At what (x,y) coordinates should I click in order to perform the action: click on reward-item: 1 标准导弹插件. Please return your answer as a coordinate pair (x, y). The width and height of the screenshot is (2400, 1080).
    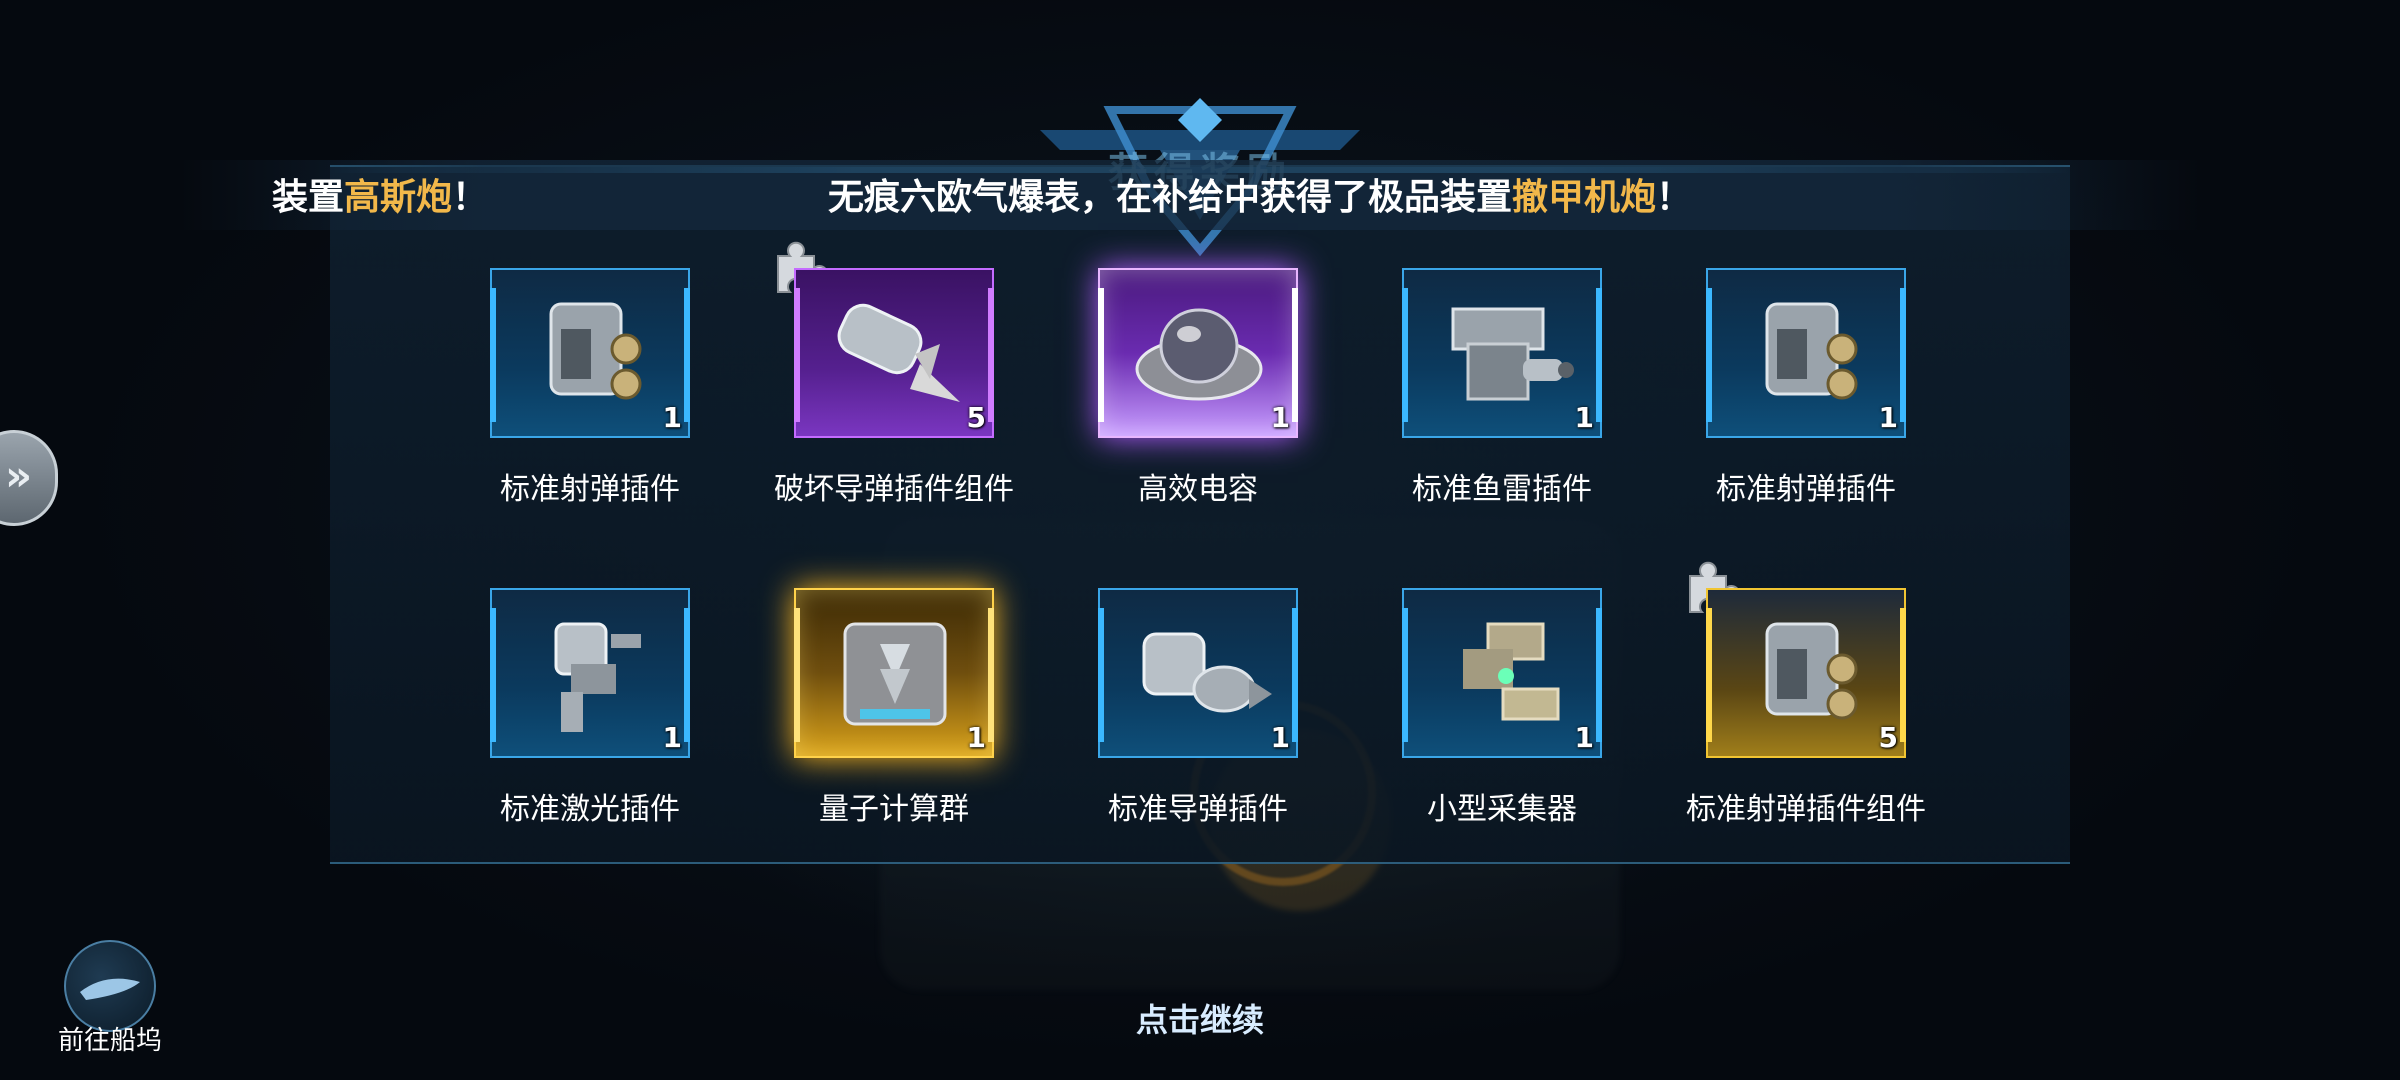
    Looking at the image, I should click on (1158, 733).